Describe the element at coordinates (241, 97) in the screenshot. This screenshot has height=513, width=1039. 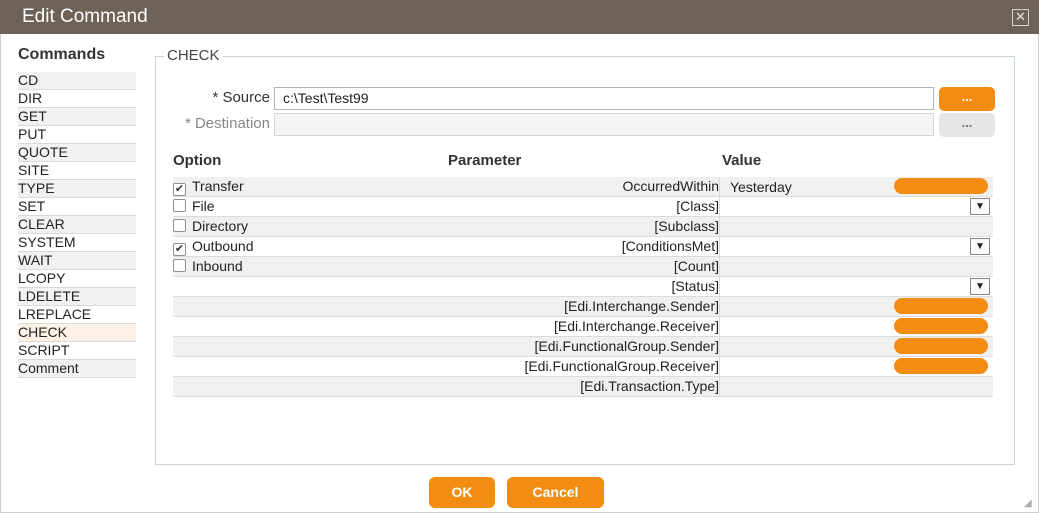
I see `source-label: * Source` at that location.